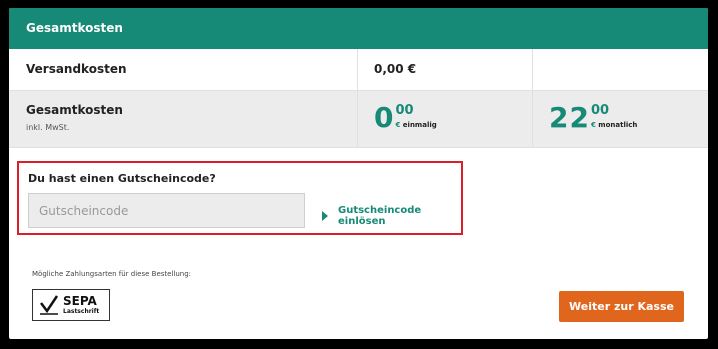  I want to click on one-time-price-whole: 0, so click(384, 117).